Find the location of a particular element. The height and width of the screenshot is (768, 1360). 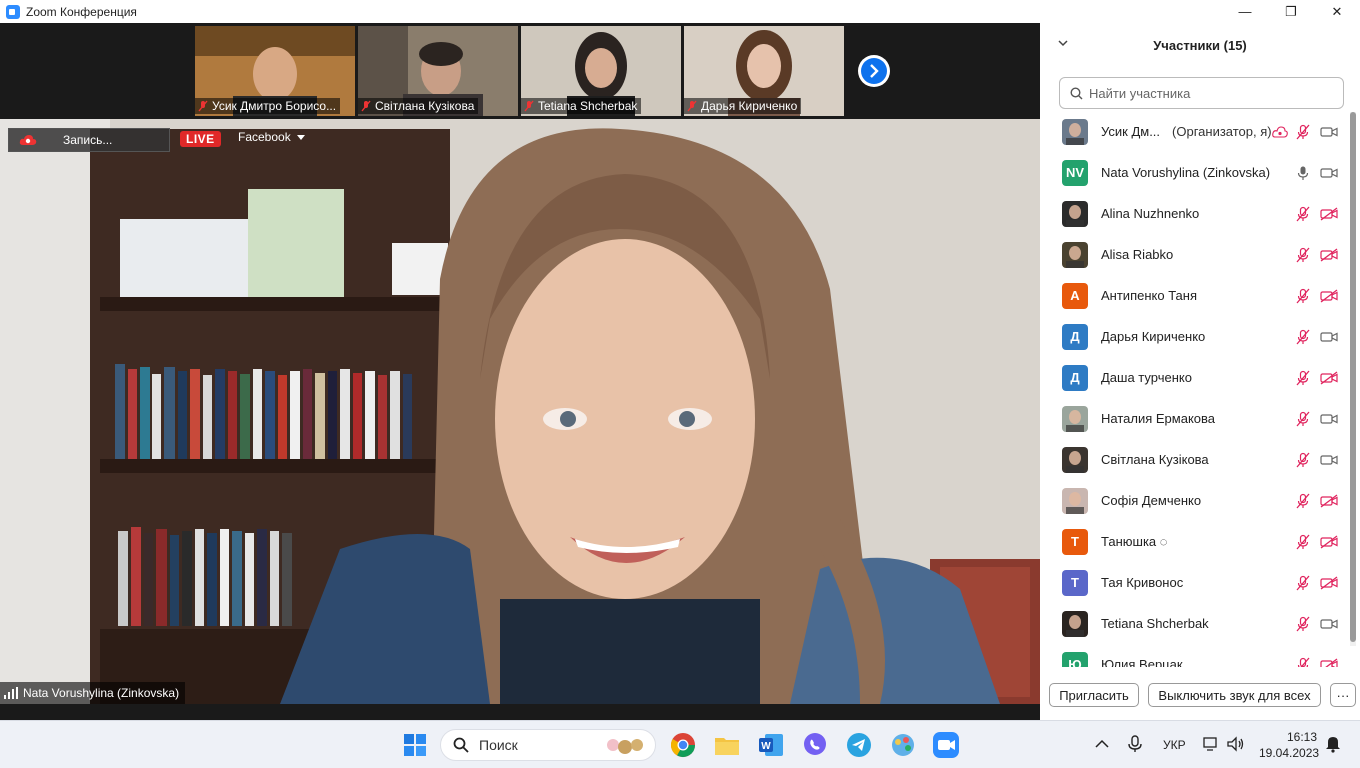

file-explorer-icon is located at coordinates (727, 745).